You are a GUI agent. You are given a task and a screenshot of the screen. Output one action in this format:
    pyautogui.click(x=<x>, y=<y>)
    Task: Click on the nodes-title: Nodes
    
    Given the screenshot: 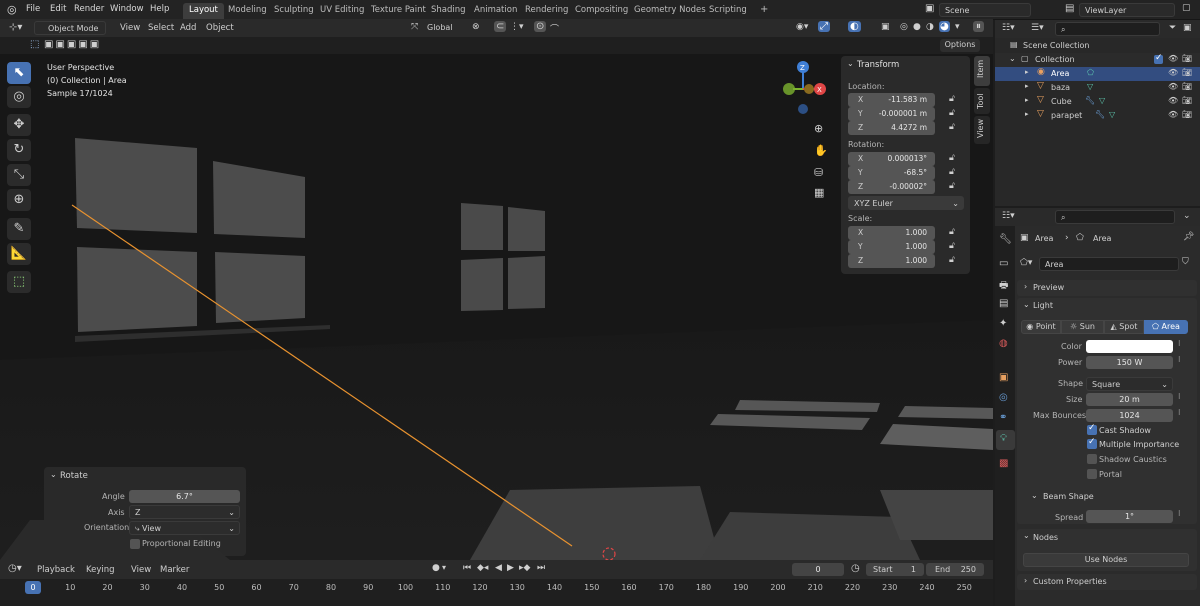 What is the action you would take?
    pyautogui.click(x=1045, y=537)
    